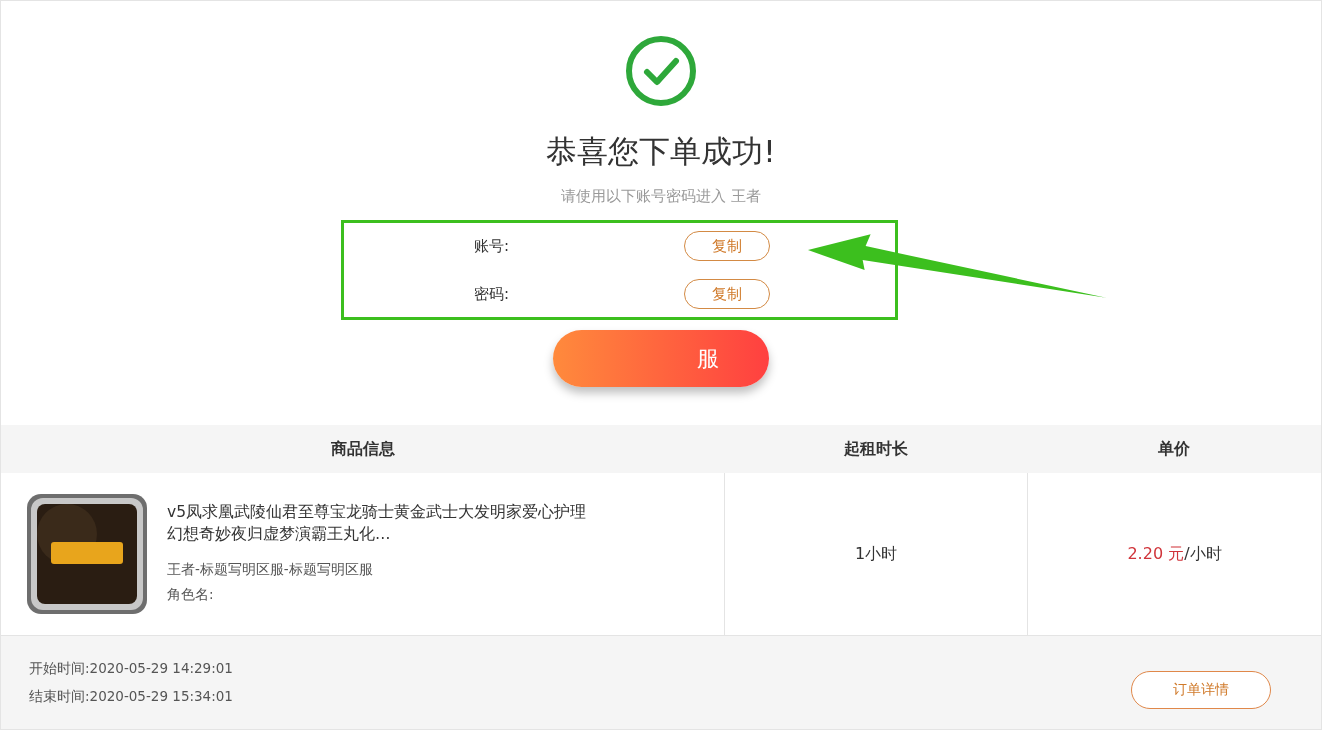  What do you see at coordinates (876, 448) in the screenshot?
I see `column-header: 起租时长` at bounding box center [876, 448].